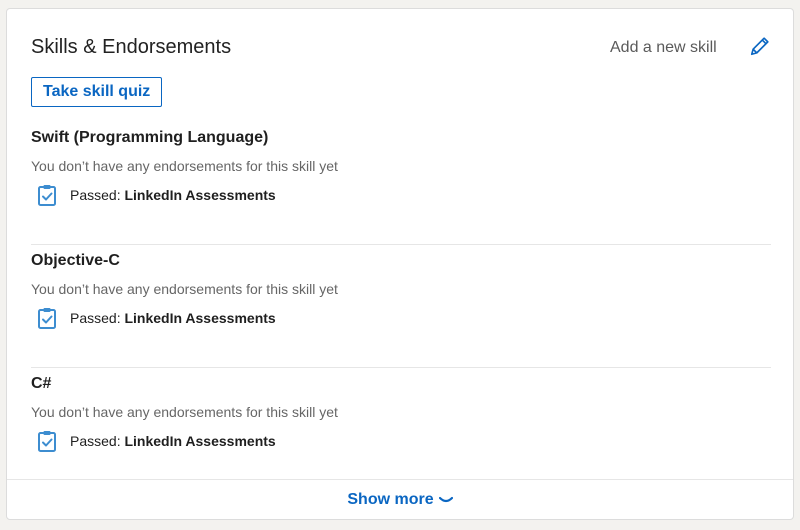  What do you see at coordinates (445, 499) in the screenshot?
I see `chevron-down-icon` at bounding box center [445, 499].